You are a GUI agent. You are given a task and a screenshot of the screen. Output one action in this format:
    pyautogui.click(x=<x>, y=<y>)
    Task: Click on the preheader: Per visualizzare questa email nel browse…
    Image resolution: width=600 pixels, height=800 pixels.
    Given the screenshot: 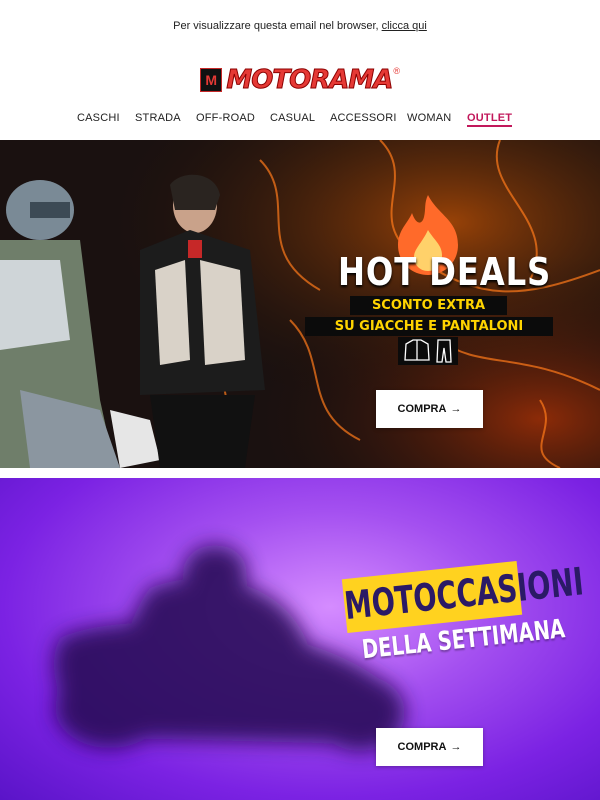 What is the action you would take?
    pyautogui.click(x=300, y=26)
    